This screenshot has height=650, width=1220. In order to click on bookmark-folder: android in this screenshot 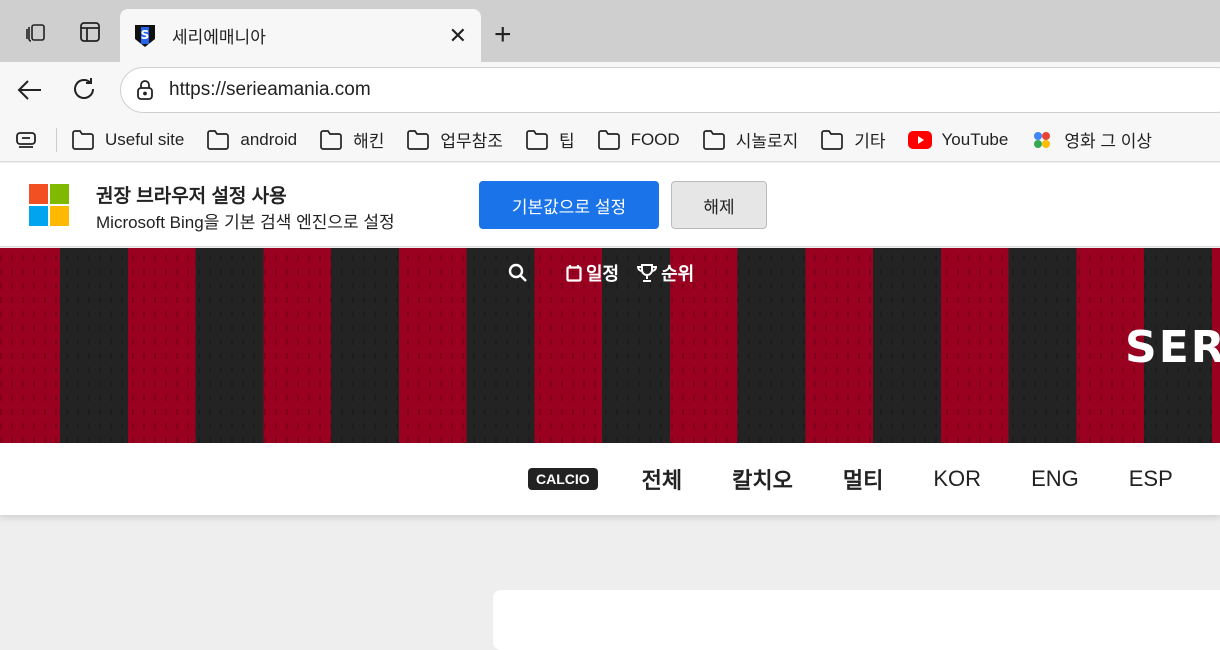, I will do `click(251, 140)`.